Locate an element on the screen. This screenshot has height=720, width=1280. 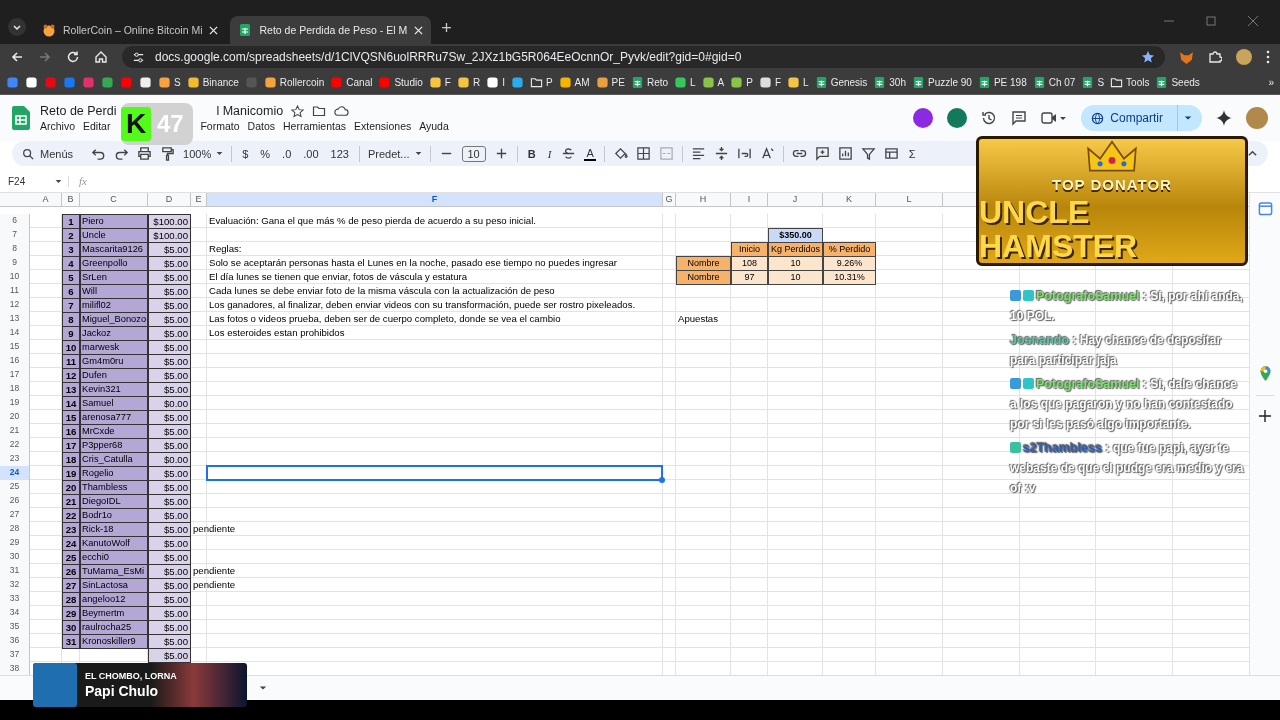
bookmark: Ch 07 is located at coordinates (1054, 82).